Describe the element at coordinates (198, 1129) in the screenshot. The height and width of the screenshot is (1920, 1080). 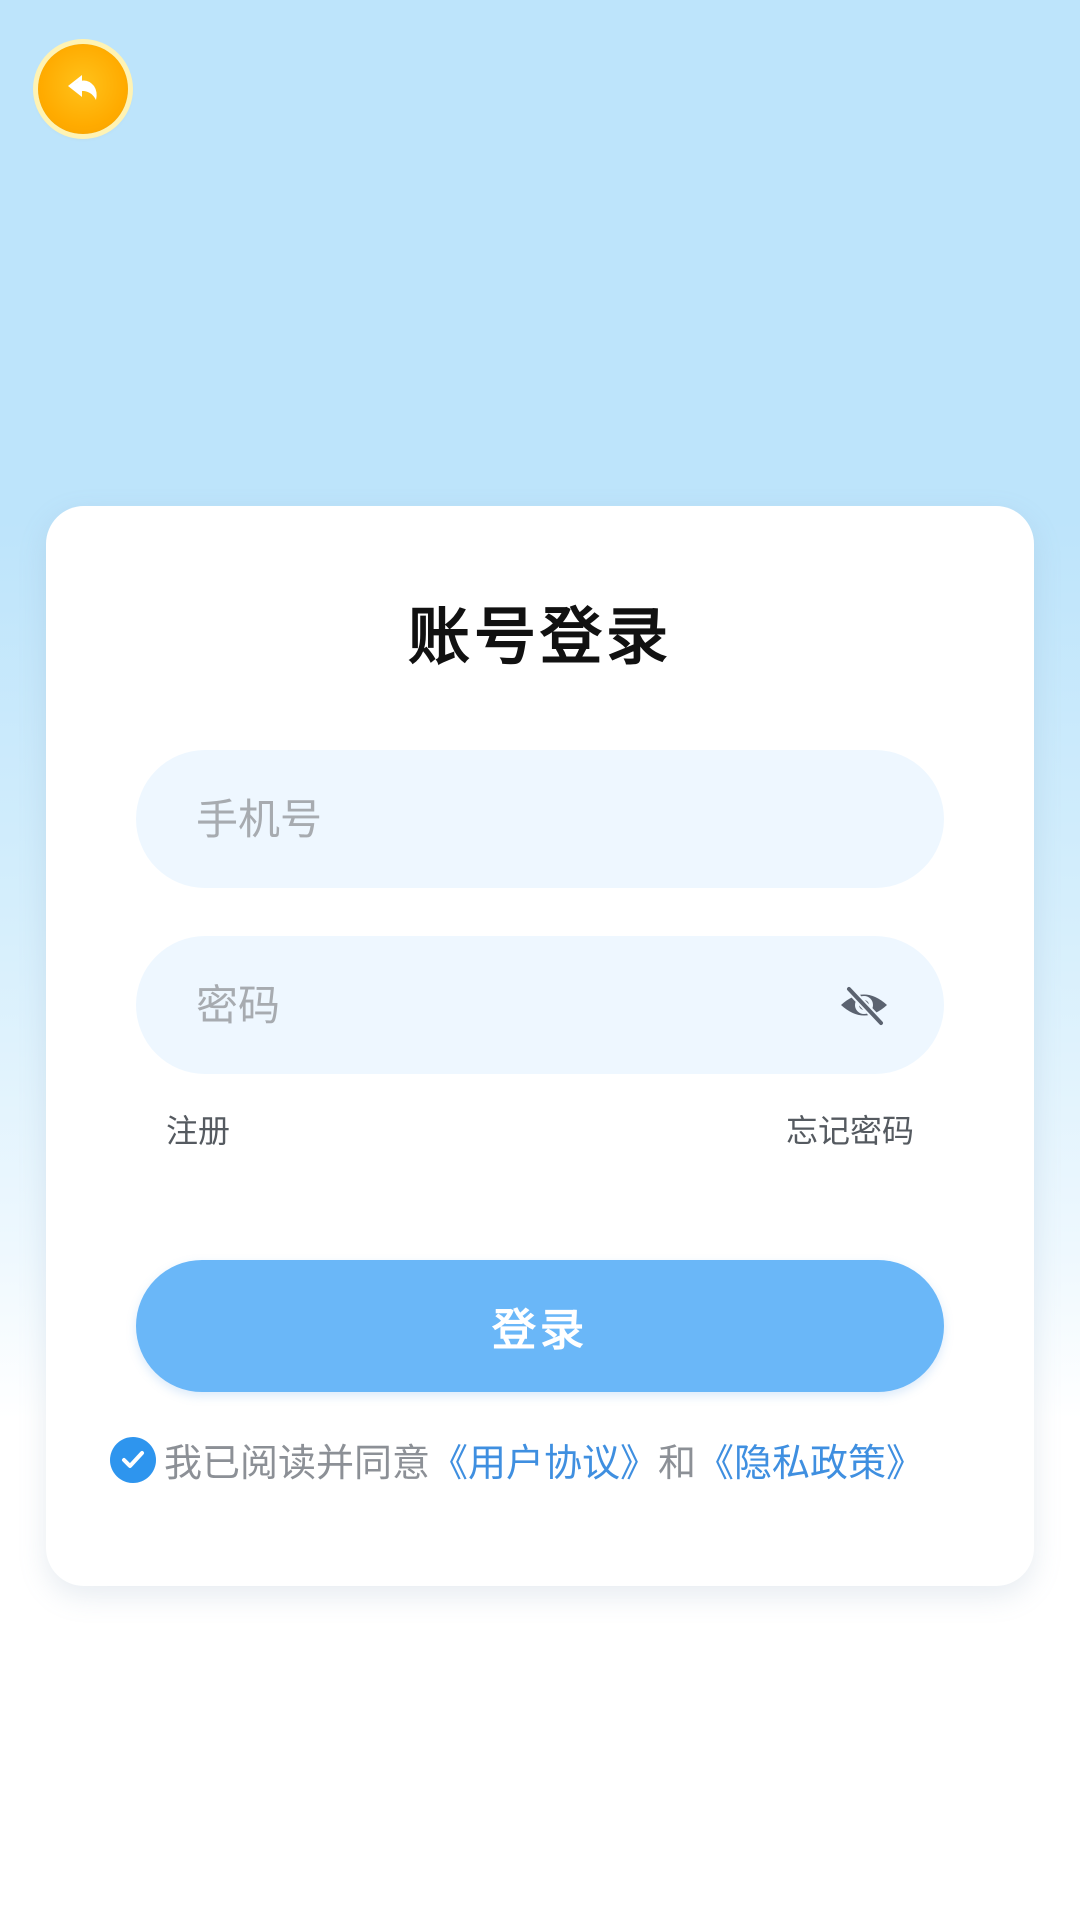
I see `register-link: 注册` at that location.